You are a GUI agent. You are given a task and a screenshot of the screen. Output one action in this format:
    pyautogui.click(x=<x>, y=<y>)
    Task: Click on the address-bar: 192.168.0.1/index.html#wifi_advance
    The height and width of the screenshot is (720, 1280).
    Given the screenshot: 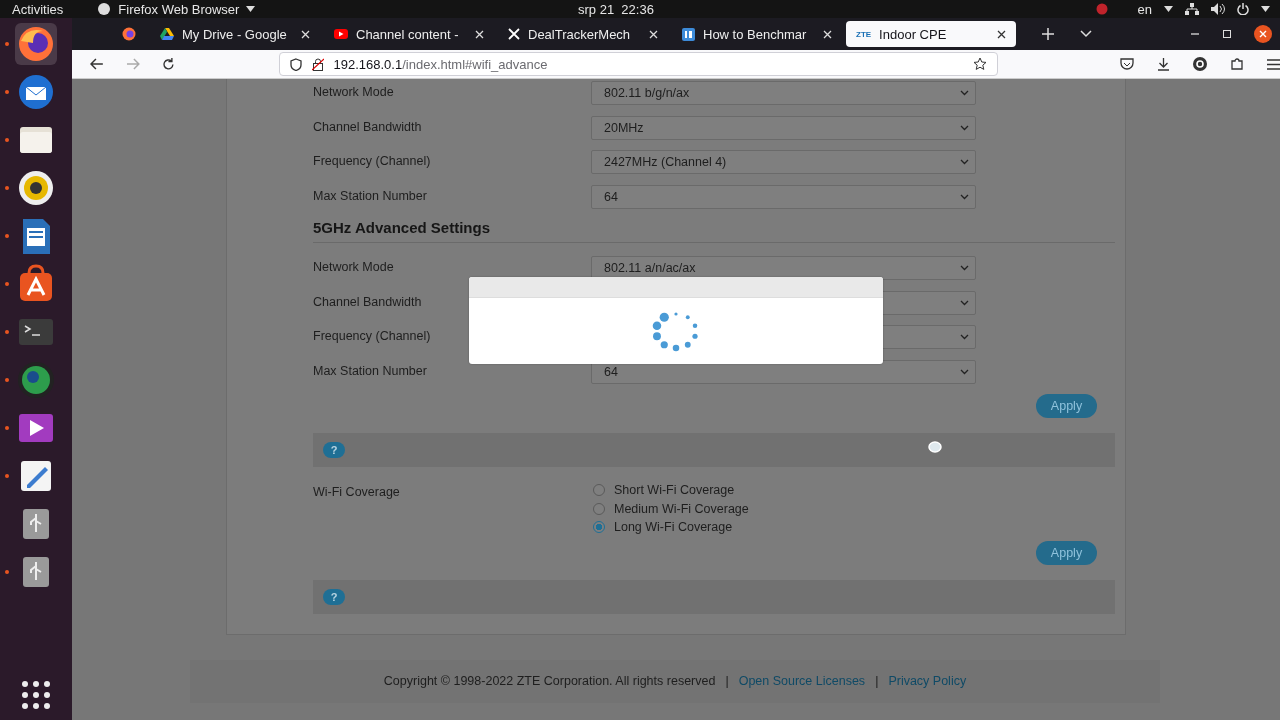 What is the action you would take?
    pyautogui.click(x=638, y=64)
    